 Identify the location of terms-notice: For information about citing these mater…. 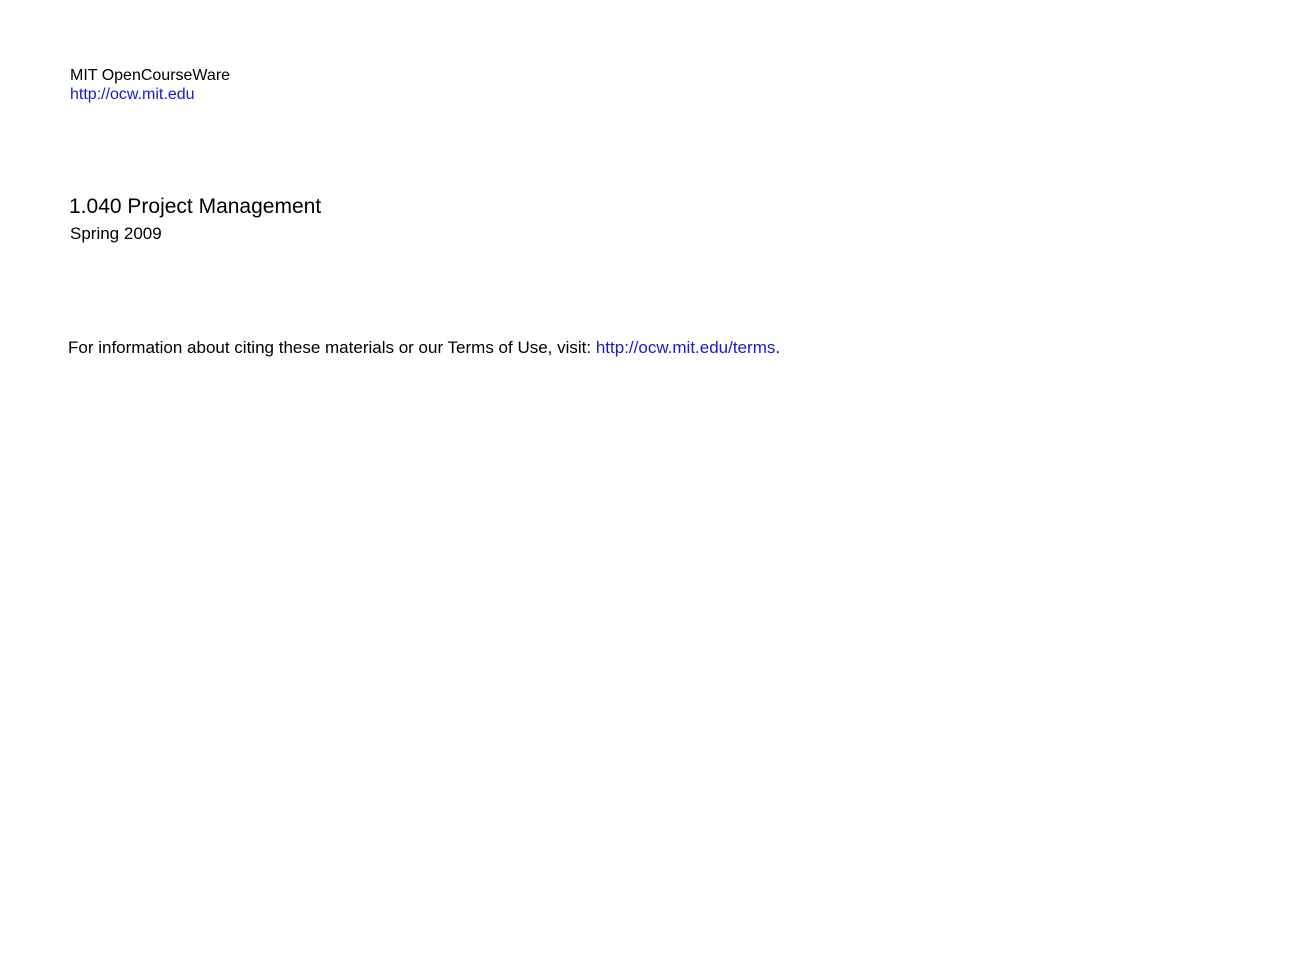
(424, 348).